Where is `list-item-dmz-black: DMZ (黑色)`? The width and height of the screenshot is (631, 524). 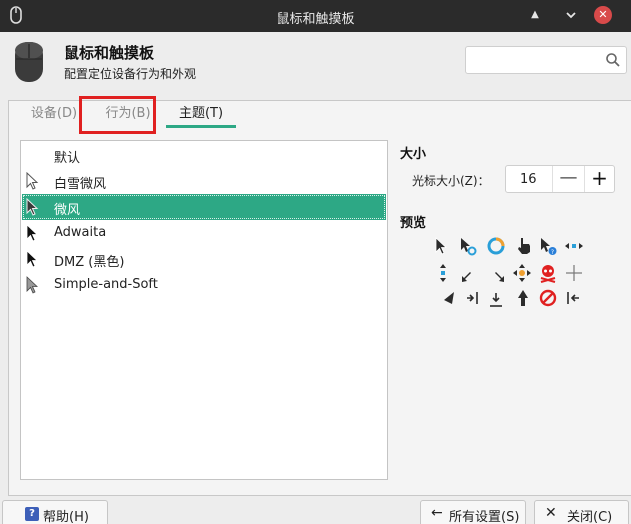 list-item-dmz-black: DMZ (黑色) is located at coordinates (204, 259).